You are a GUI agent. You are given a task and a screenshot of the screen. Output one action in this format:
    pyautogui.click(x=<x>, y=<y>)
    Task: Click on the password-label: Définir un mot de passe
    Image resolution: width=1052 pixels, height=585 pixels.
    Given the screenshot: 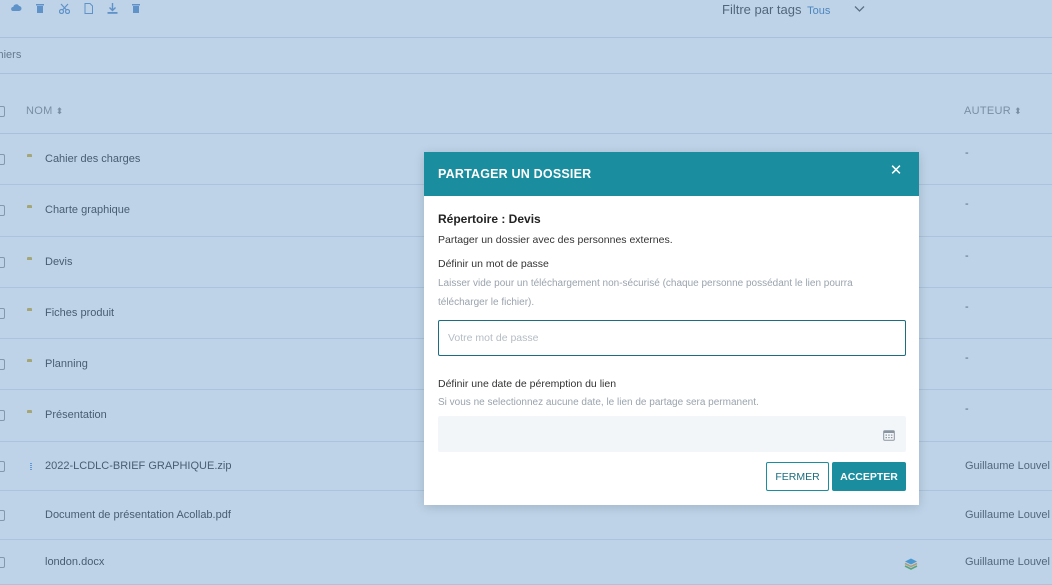 What is the action you would take?
    pyautogui.click(x=493, y=264)
    